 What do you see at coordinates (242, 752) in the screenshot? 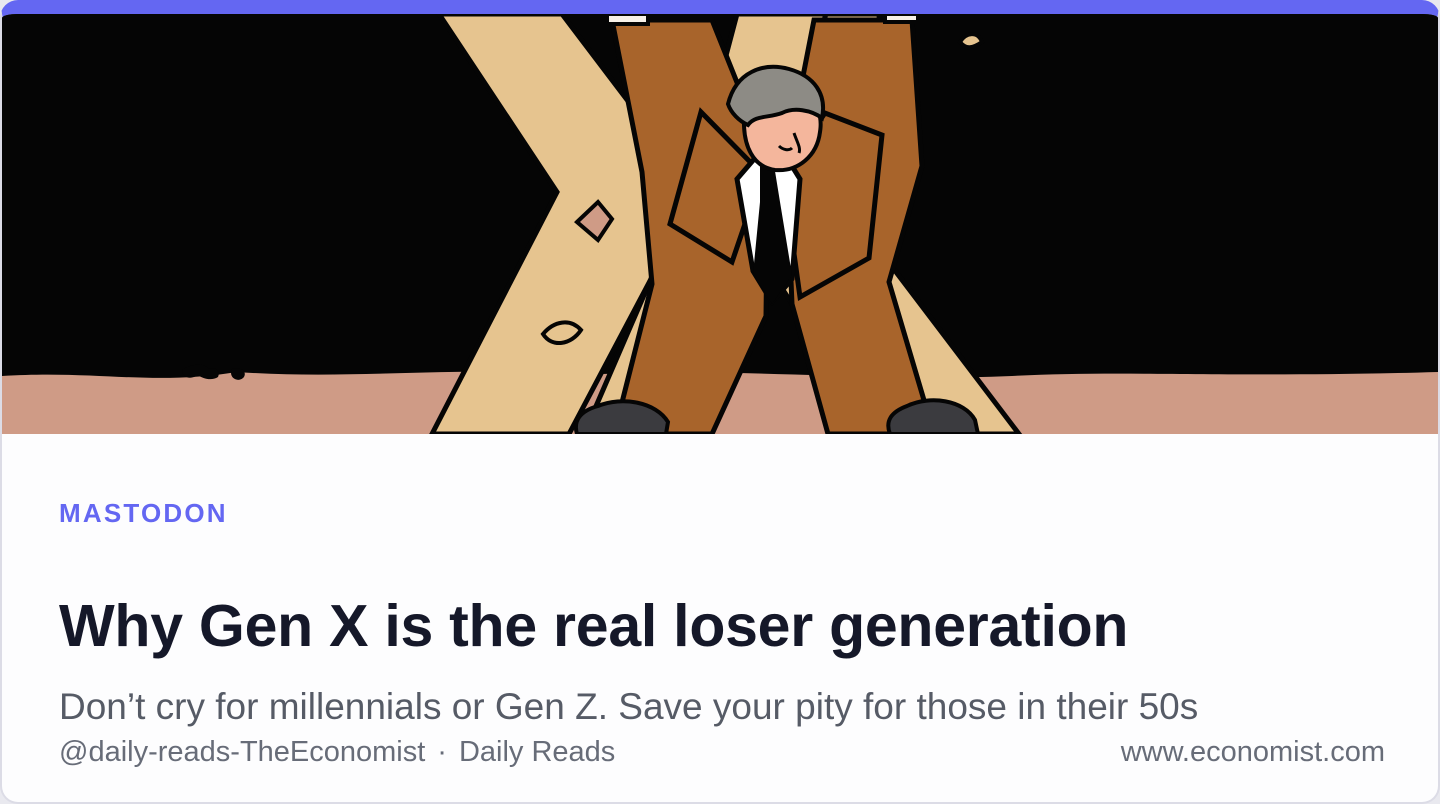
I see `account-handle: @daily-reads-TheEconomist` at bounding box center [242, 752].